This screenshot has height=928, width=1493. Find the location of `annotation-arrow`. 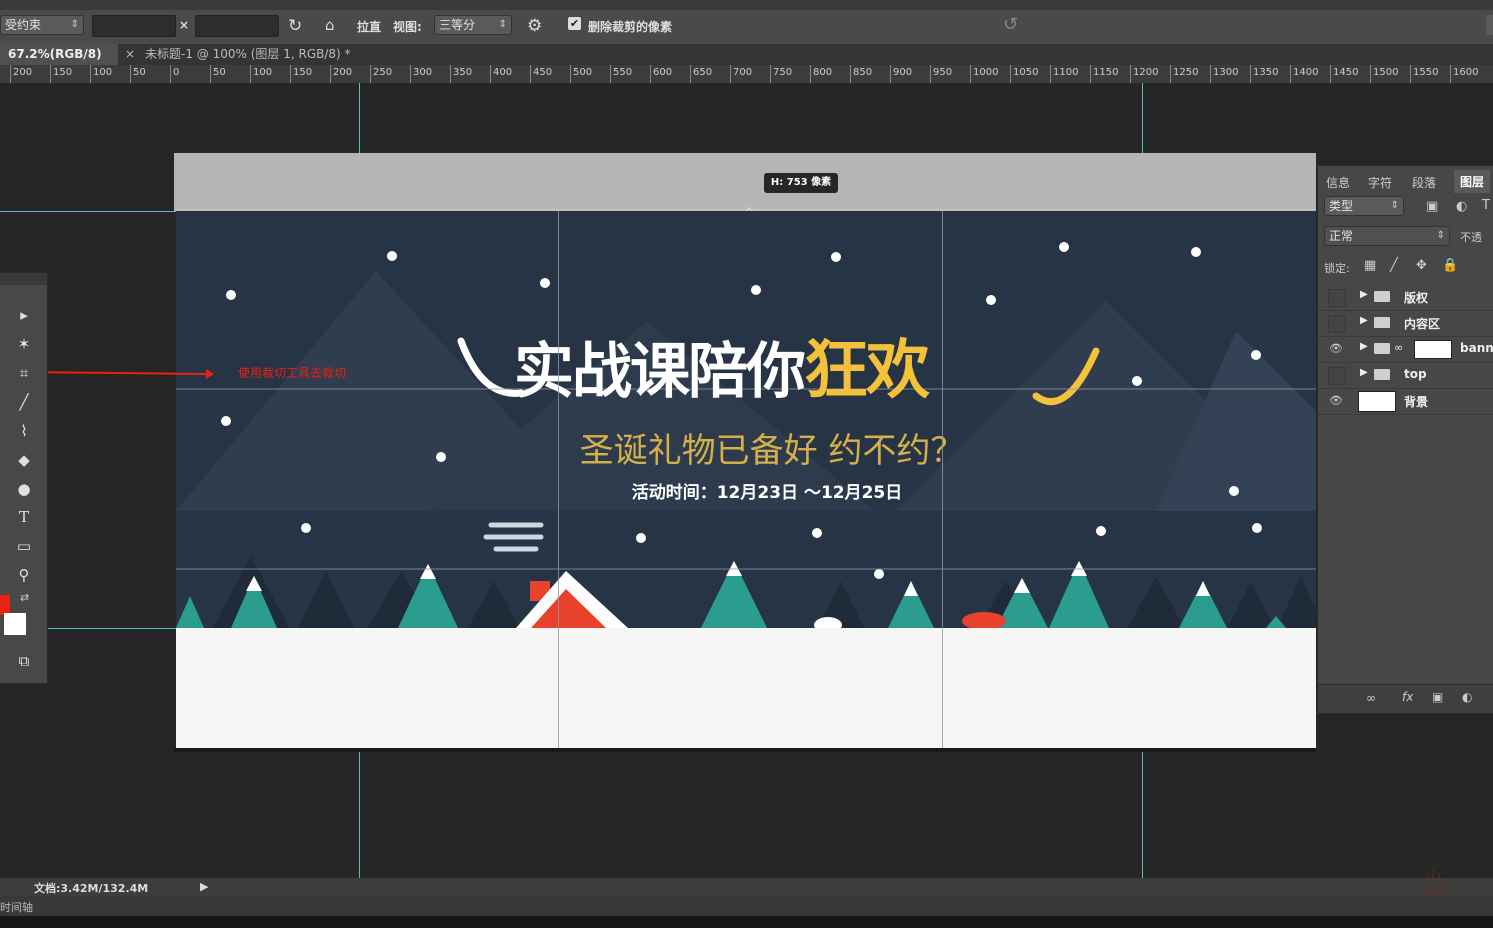

annotation-arrow is located at coordinates (118, 374).